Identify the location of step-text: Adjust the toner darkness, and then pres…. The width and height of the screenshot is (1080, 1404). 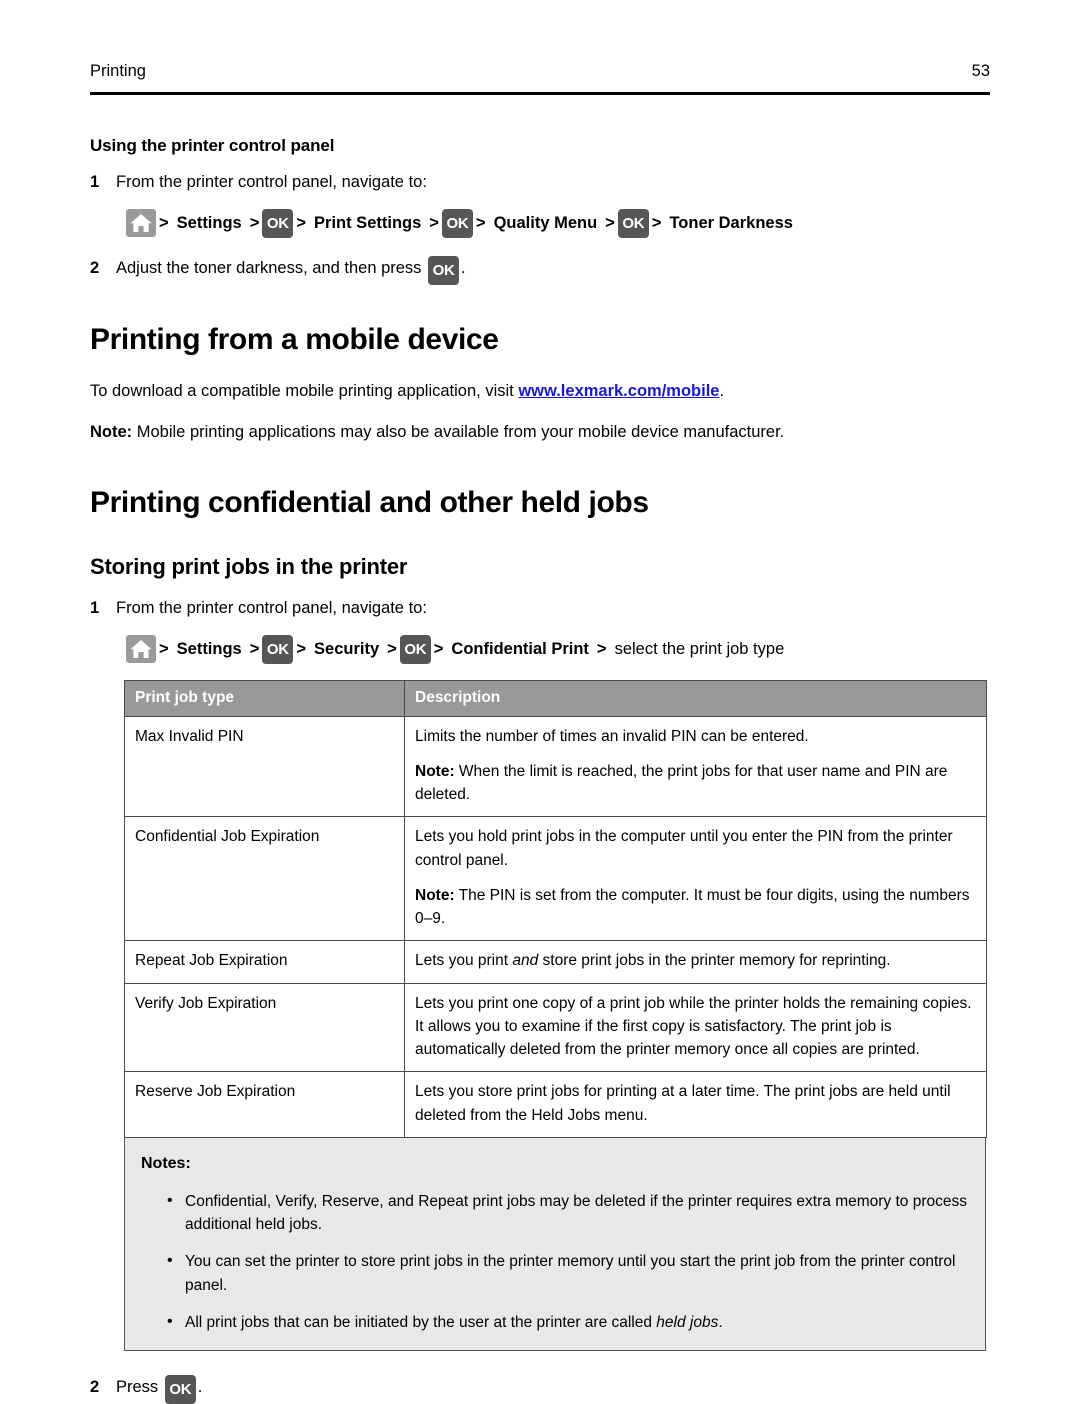
(553, 269).